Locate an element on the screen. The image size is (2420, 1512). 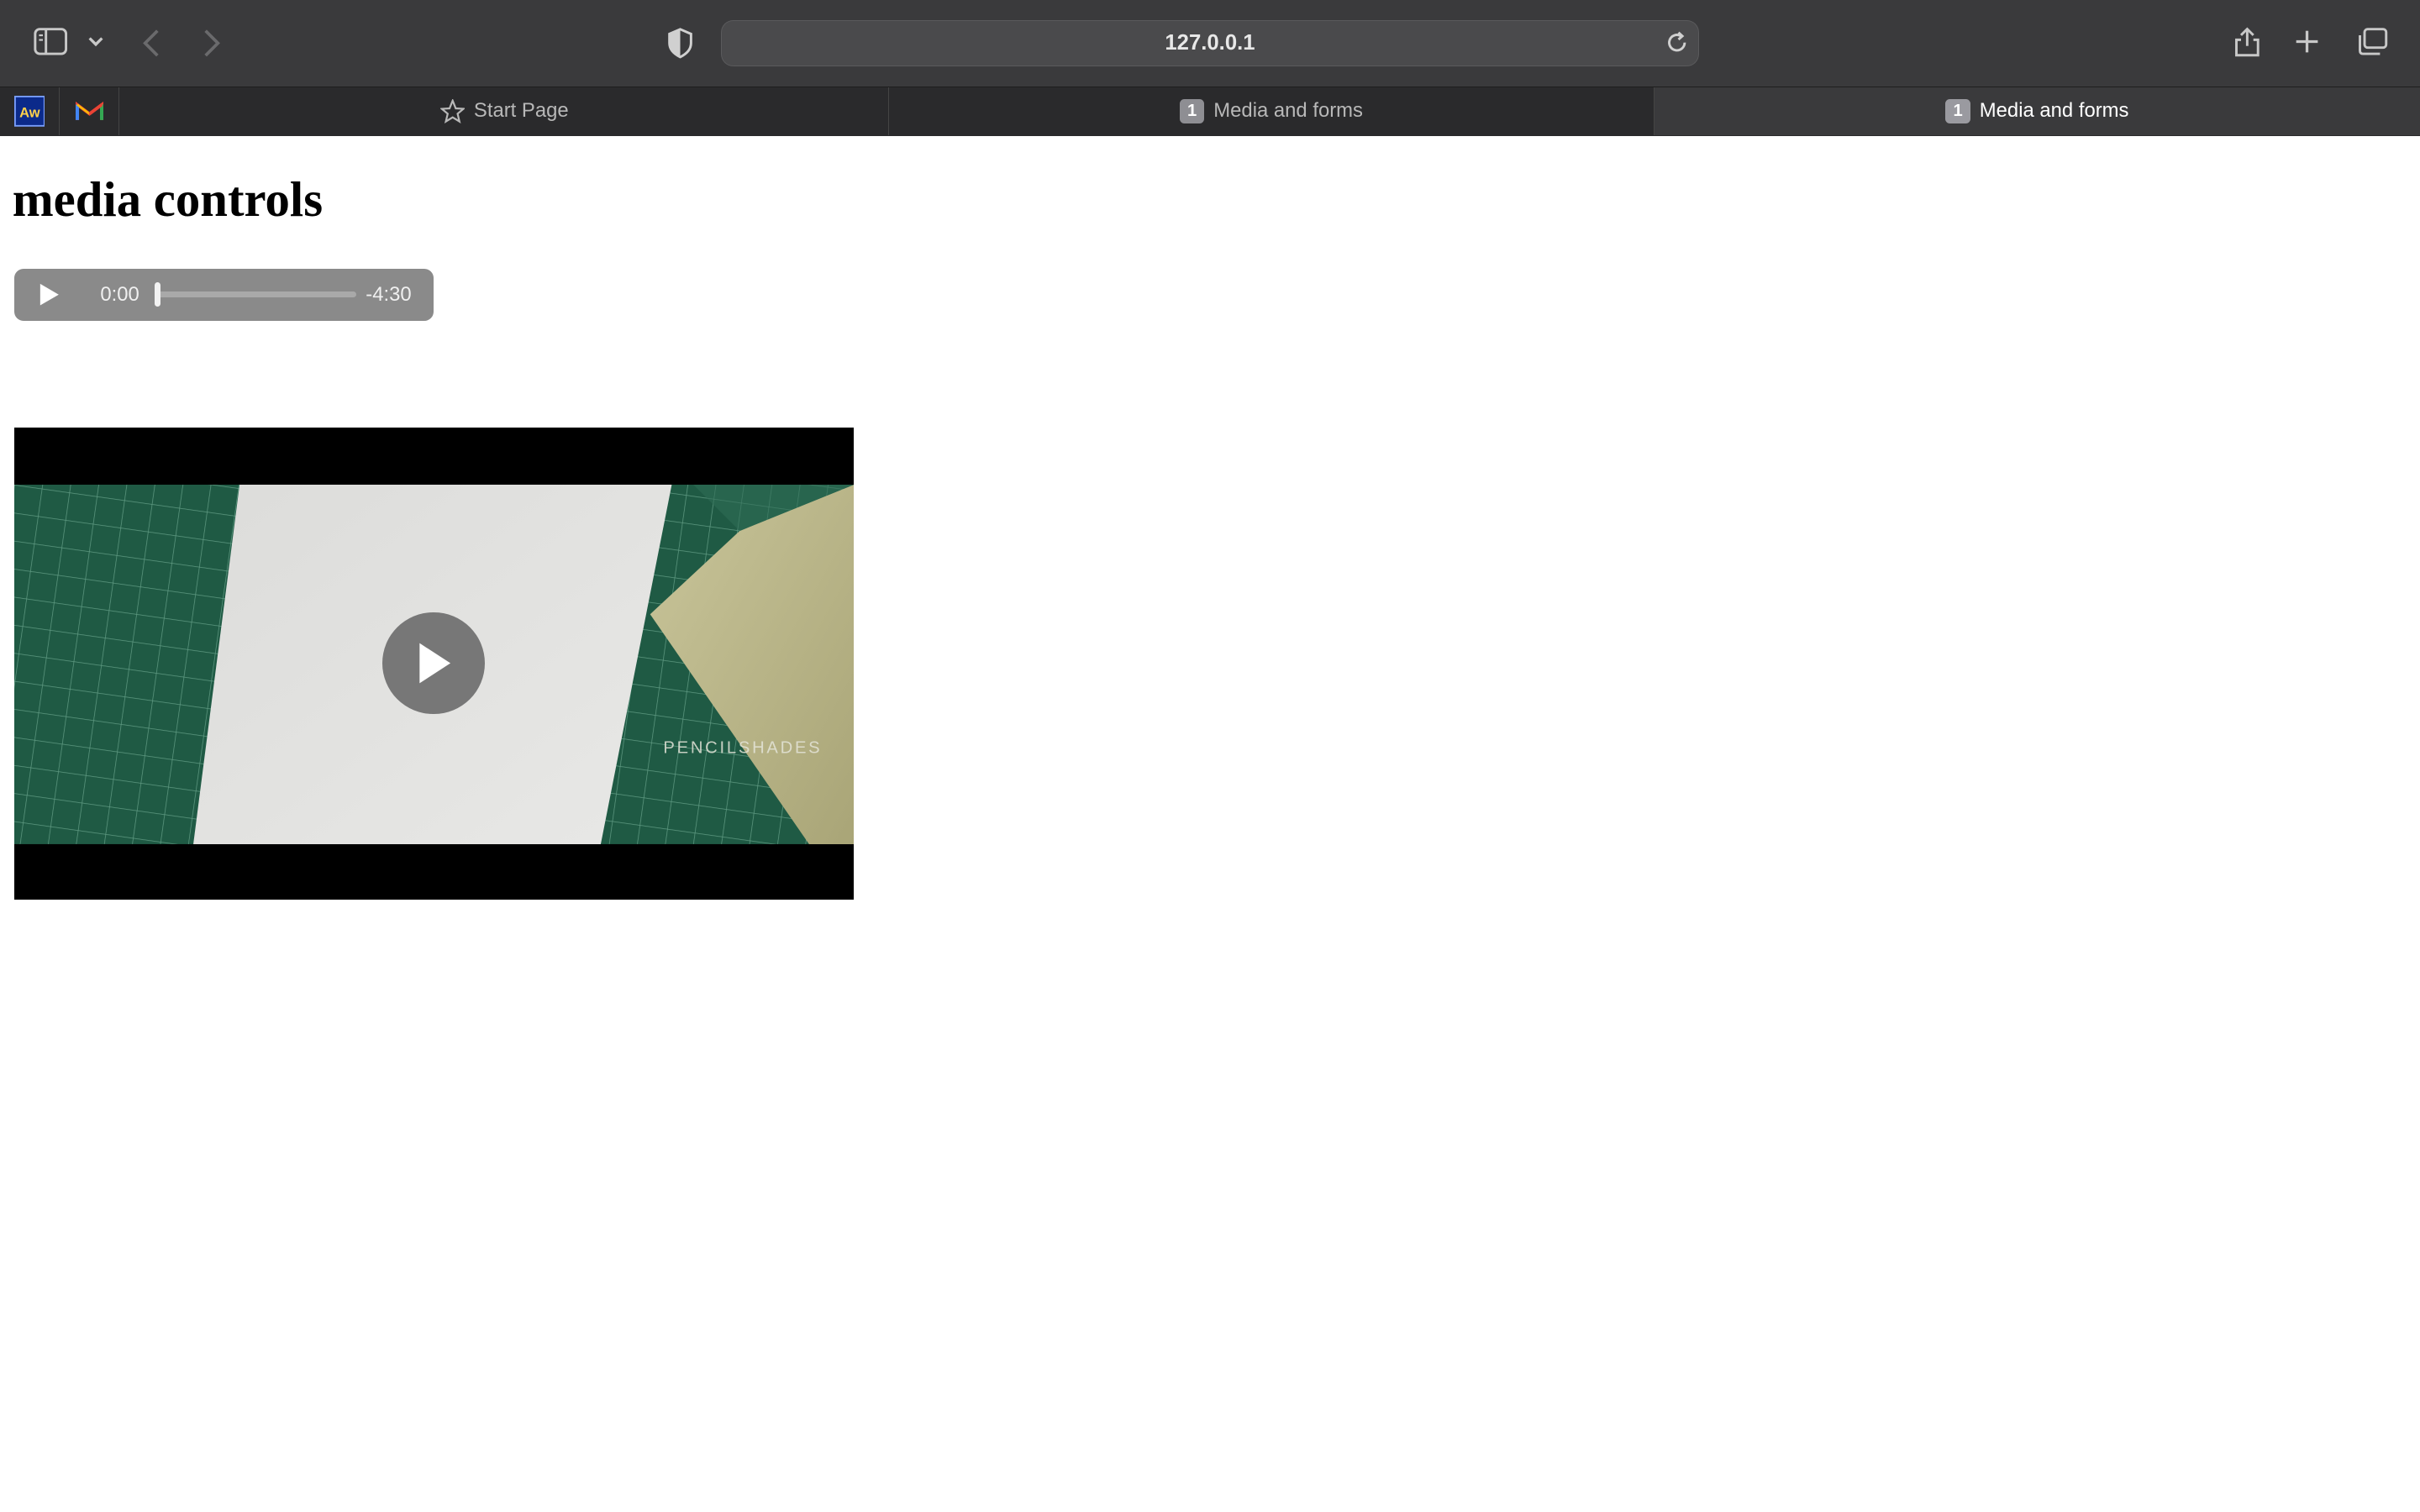
favorite-aw: Aw is located at coordinates (30, 111).